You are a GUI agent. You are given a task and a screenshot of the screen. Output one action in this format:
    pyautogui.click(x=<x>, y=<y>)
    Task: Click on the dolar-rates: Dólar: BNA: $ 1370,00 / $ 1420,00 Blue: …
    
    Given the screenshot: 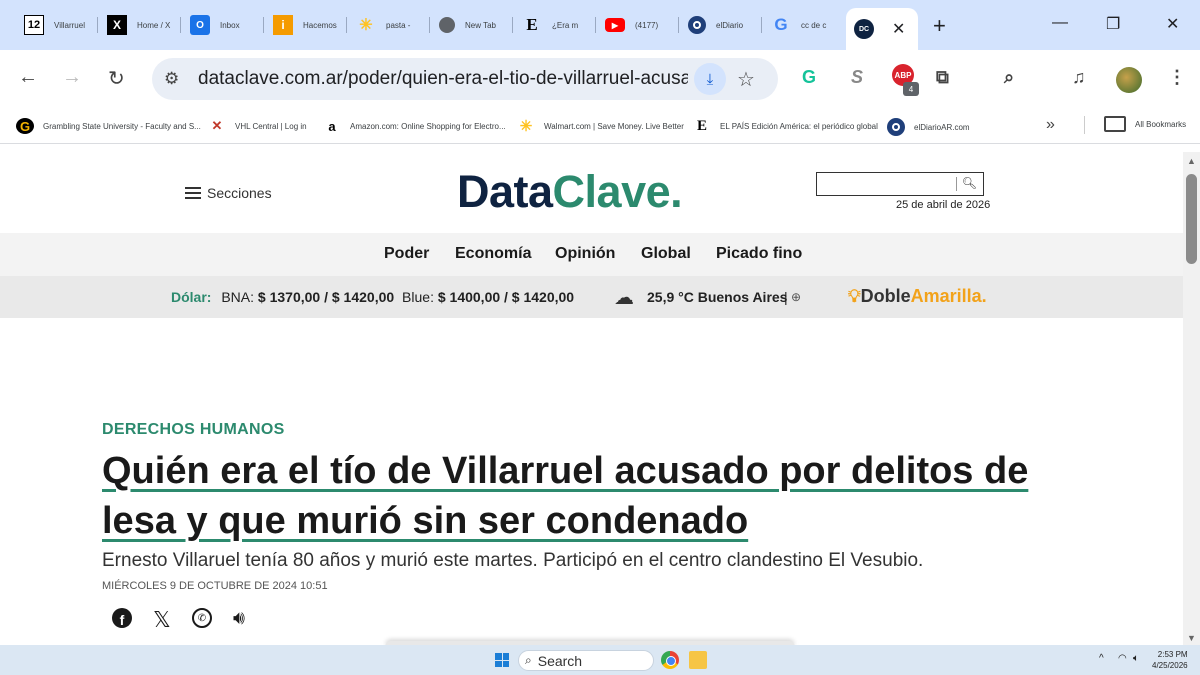 What is the action you would take?
    pyautogui.click(x=372, y=297)
    